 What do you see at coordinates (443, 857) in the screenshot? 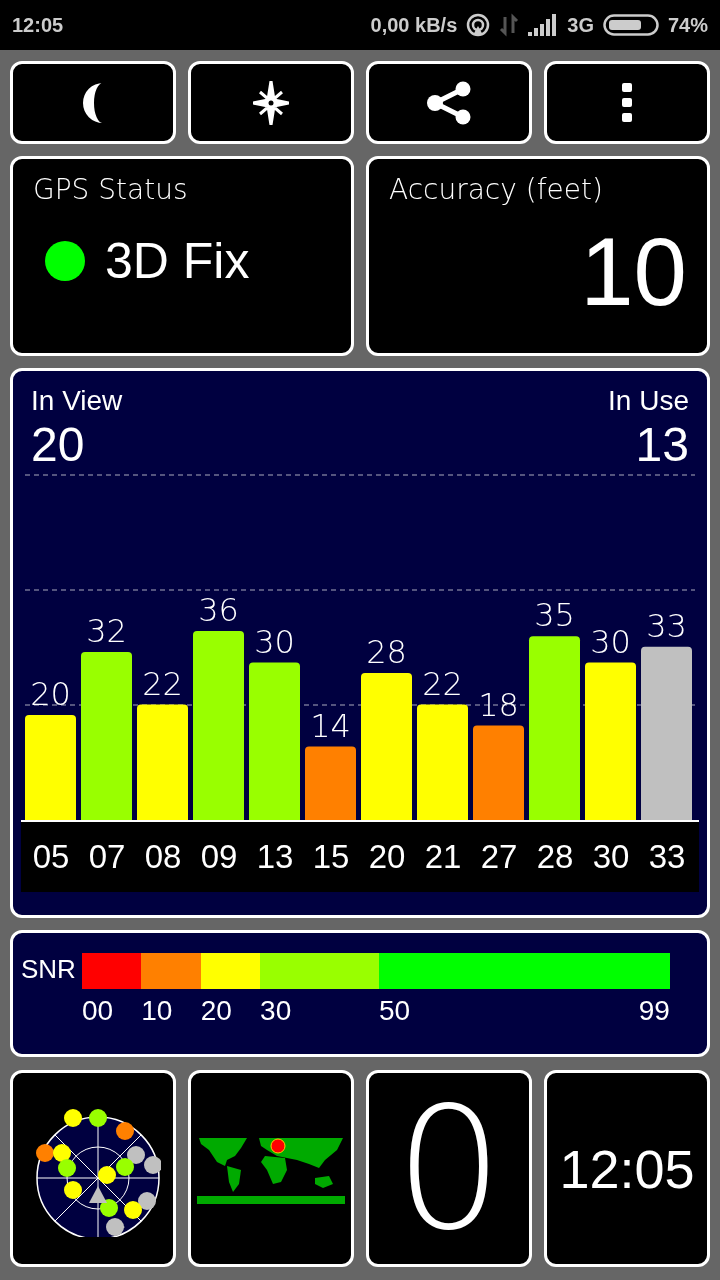
I see `satellite-id: 21` at bounding box center [443, 857].